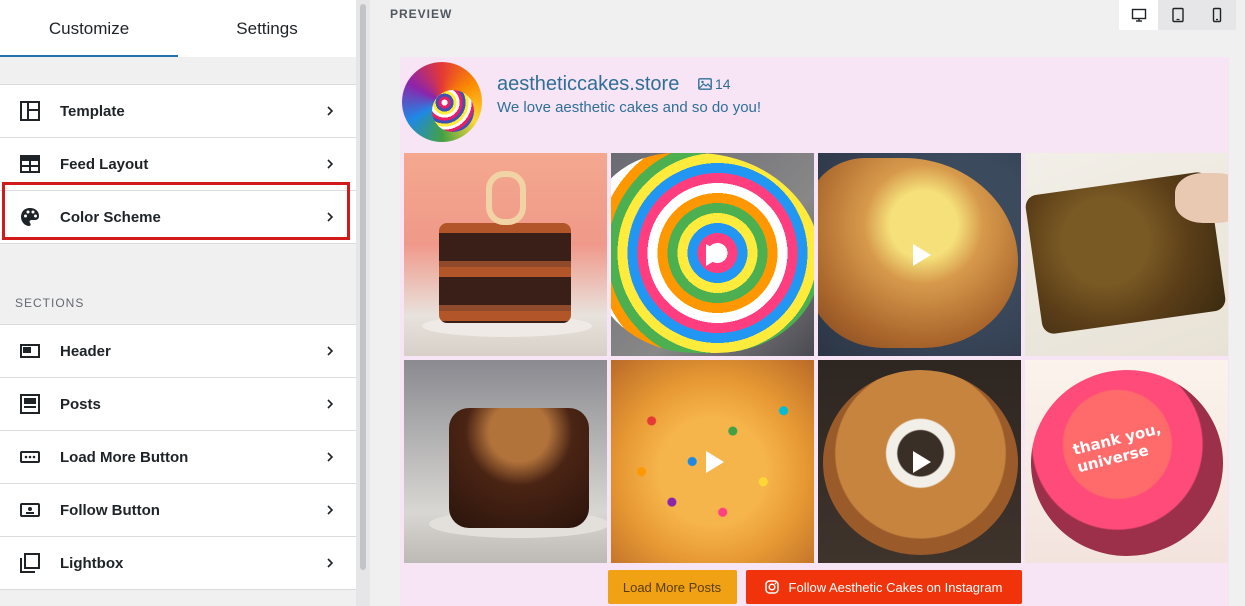  I want to click on sidebar-item-lightbox: Lightbox, so click(178, 563).